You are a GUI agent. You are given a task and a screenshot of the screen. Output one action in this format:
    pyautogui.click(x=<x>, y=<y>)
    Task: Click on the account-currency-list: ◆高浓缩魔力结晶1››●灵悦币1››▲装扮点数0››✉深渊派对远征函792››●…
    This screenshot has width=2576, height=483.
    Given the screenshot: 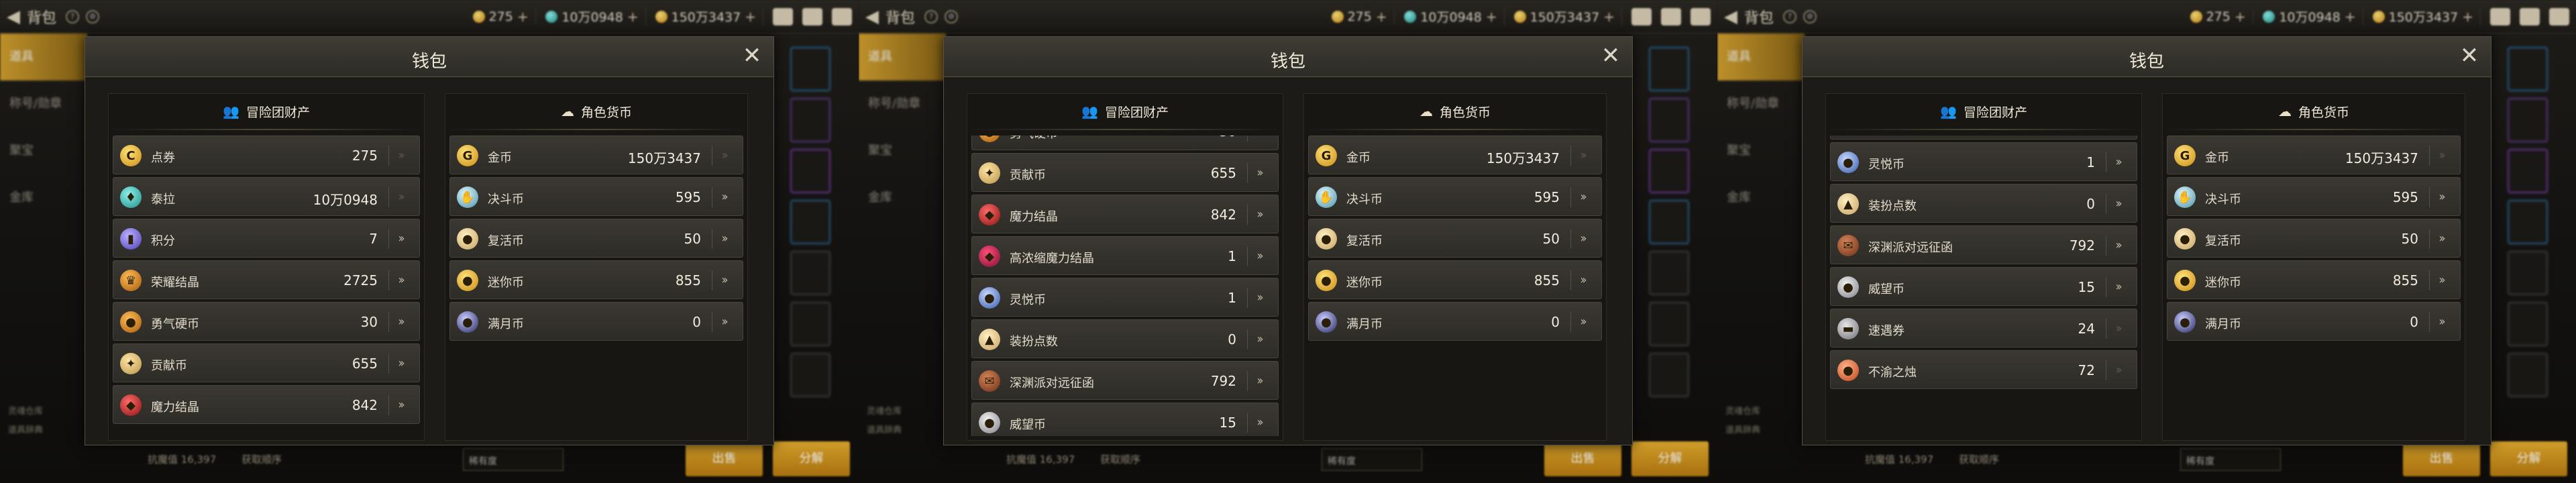 What is the action you would take?
    pyautogui.click(x=1983, y=286)
    